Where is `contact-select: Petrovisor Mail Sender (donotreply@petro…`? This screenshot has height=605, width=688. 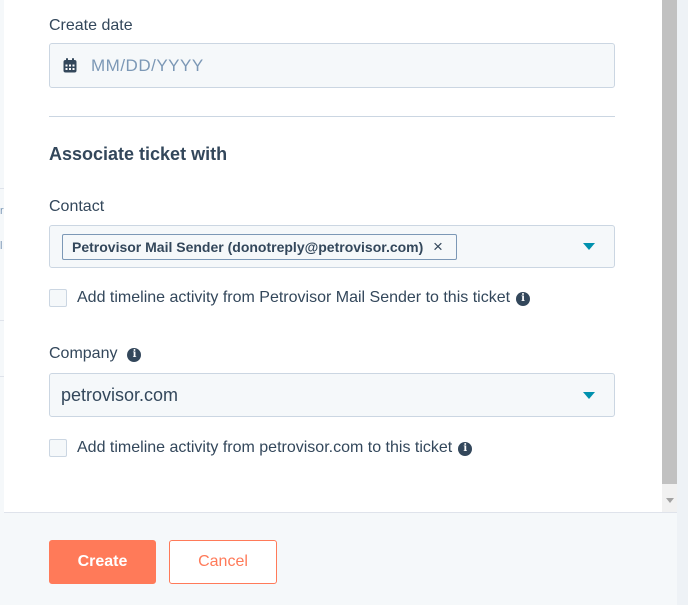
contact-select: Petrovisor Mail Sender (donotreply@petro… is located at coordinates (332, 246).